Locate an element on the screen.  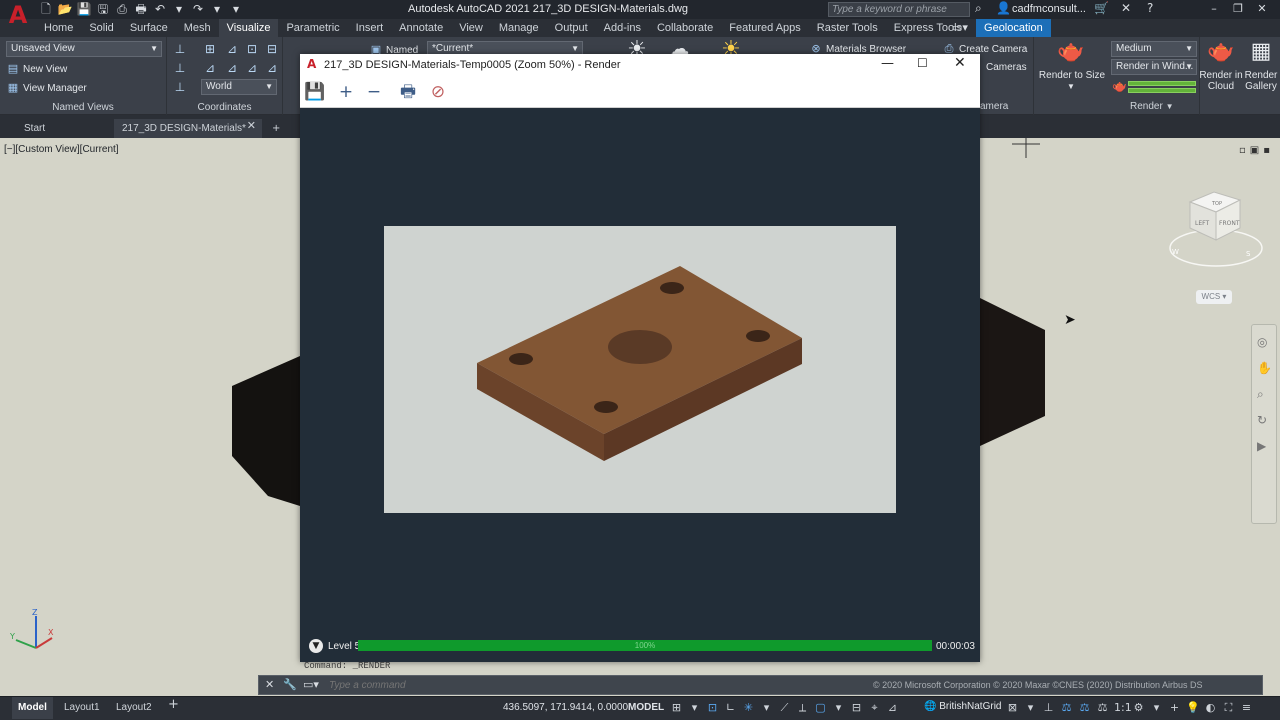
osnap-dropdown-icon: ▾ is located at coordinates (838, 708).